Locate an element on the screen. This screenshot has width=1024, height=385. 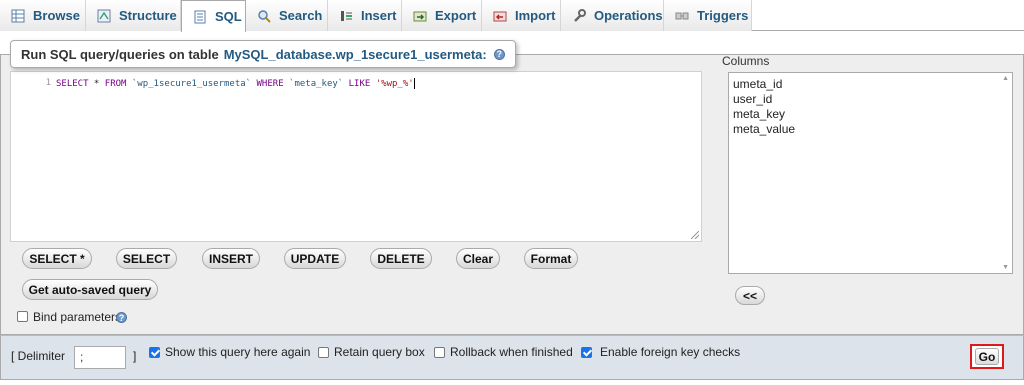
tab-browse: Browse is located at coordinates (43, 15).